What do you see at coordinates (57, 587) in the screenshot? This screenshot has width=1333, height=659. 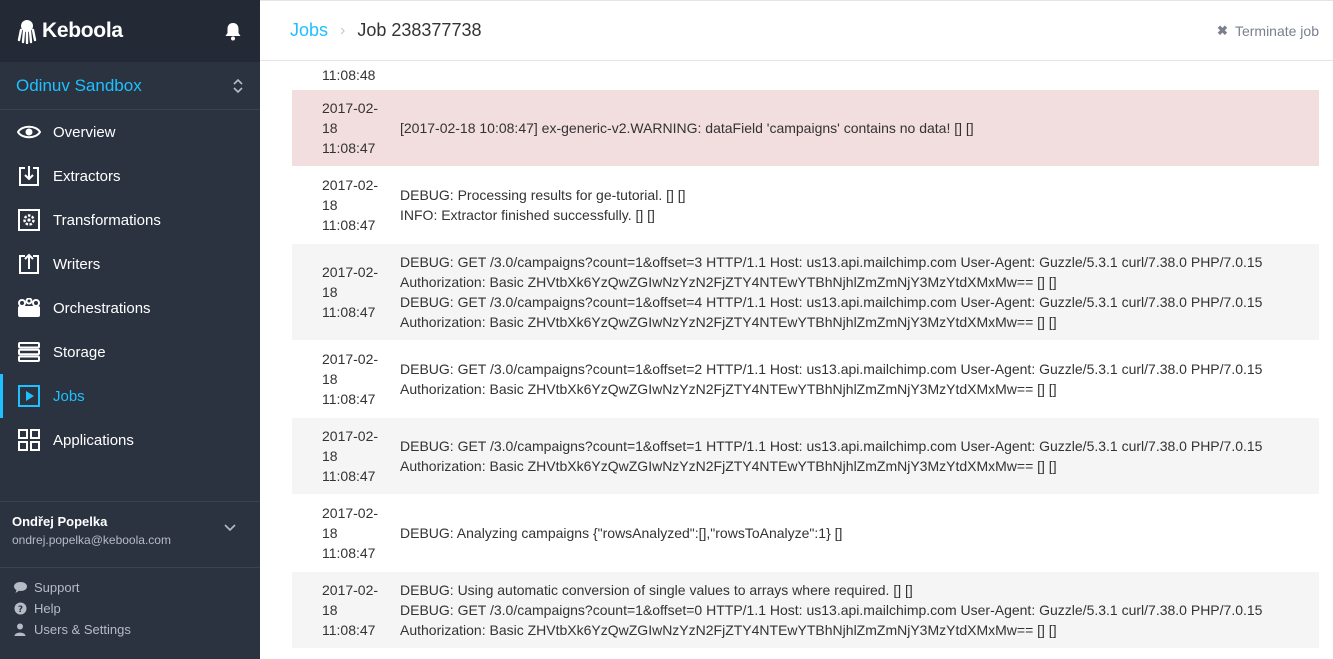 I see `support-label: Support` at bounding box center [57, 587].